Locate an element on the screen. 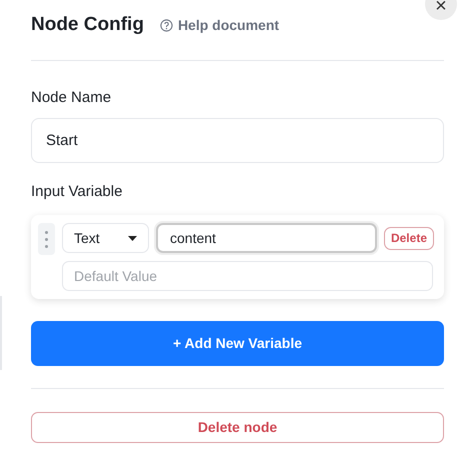  type-select: Text is located at coordinates (105, 238).